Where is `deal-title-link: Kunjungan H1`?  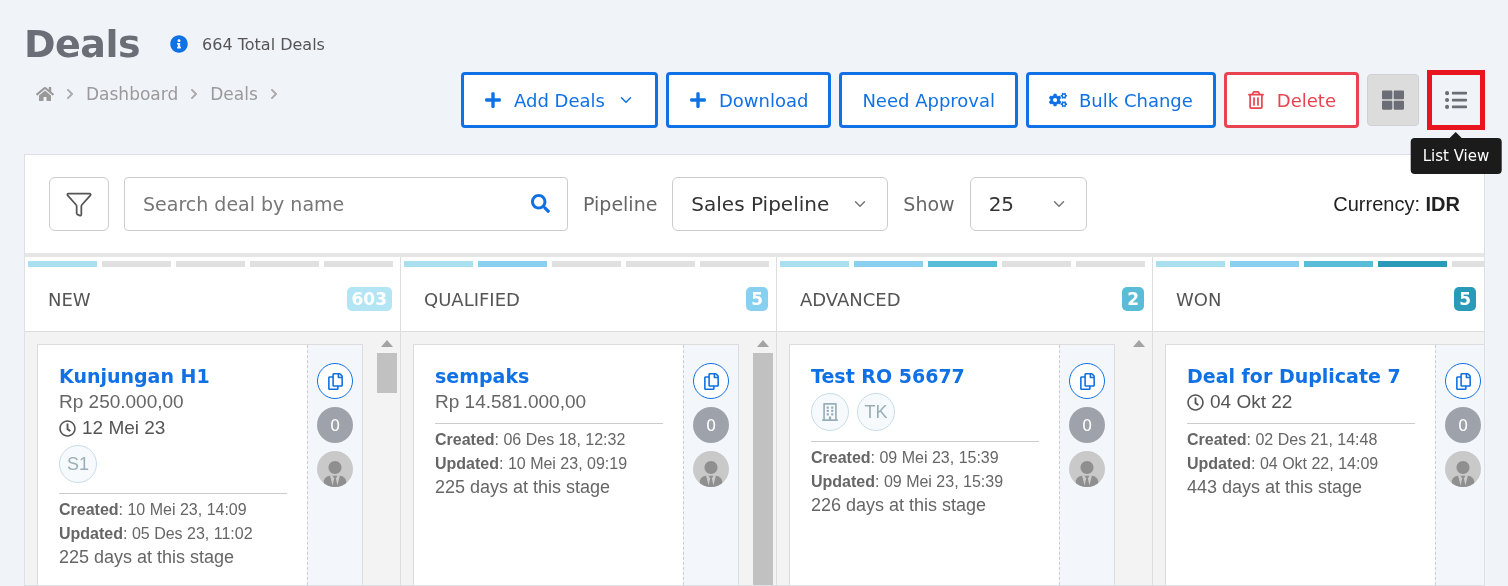 deal-title-link: Kunjungan H1 is located at coordinates (173, 376).